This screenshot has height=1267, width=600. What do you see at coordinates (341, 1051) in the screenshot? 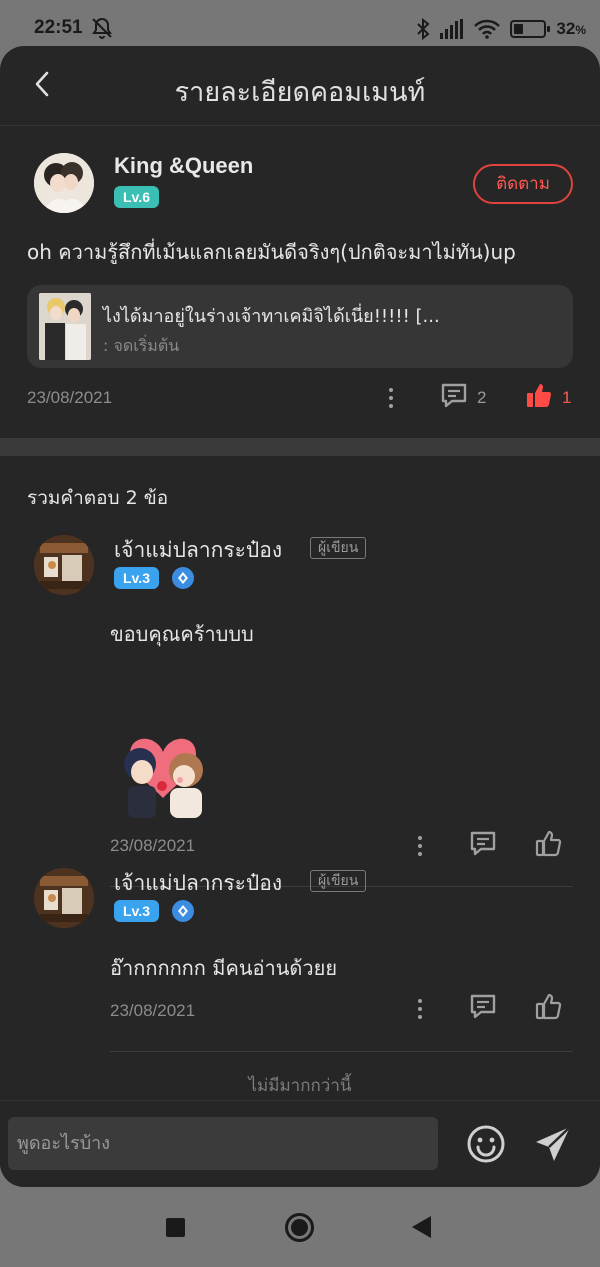
I see `reply-divider` at bounding box center [341, 1051].